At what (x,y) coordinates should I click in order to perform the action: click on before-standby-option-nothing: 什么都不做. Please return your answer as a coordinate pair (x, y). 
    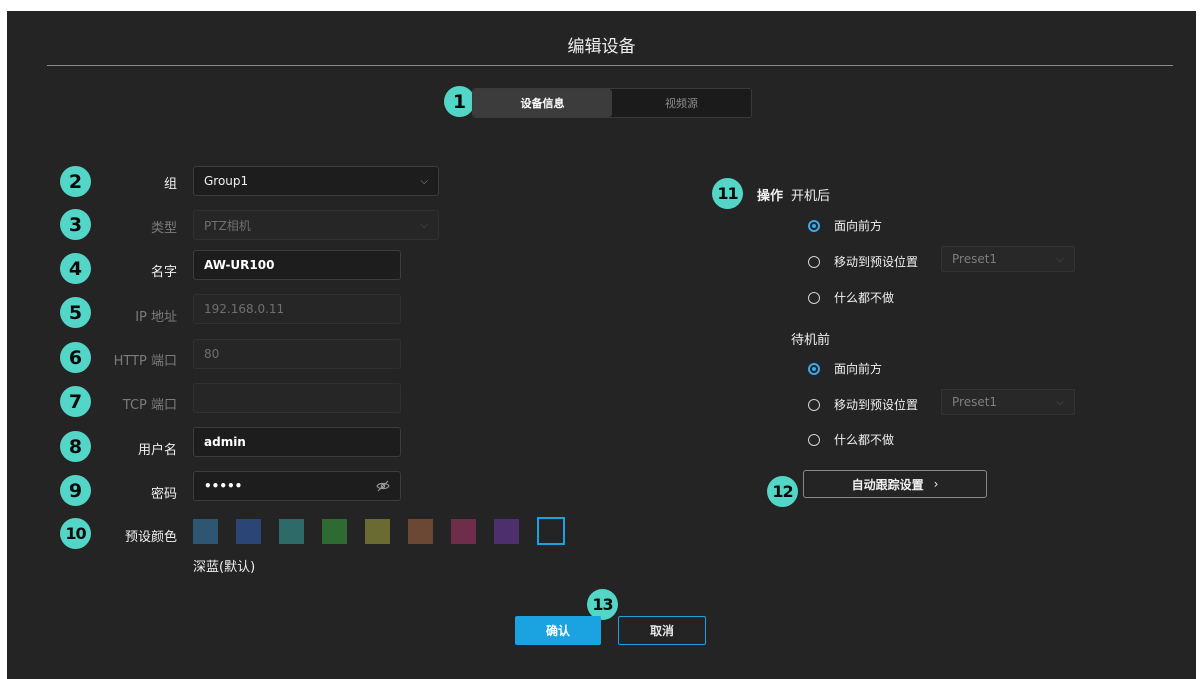
    Looking at the image, I should click on (851, 439).